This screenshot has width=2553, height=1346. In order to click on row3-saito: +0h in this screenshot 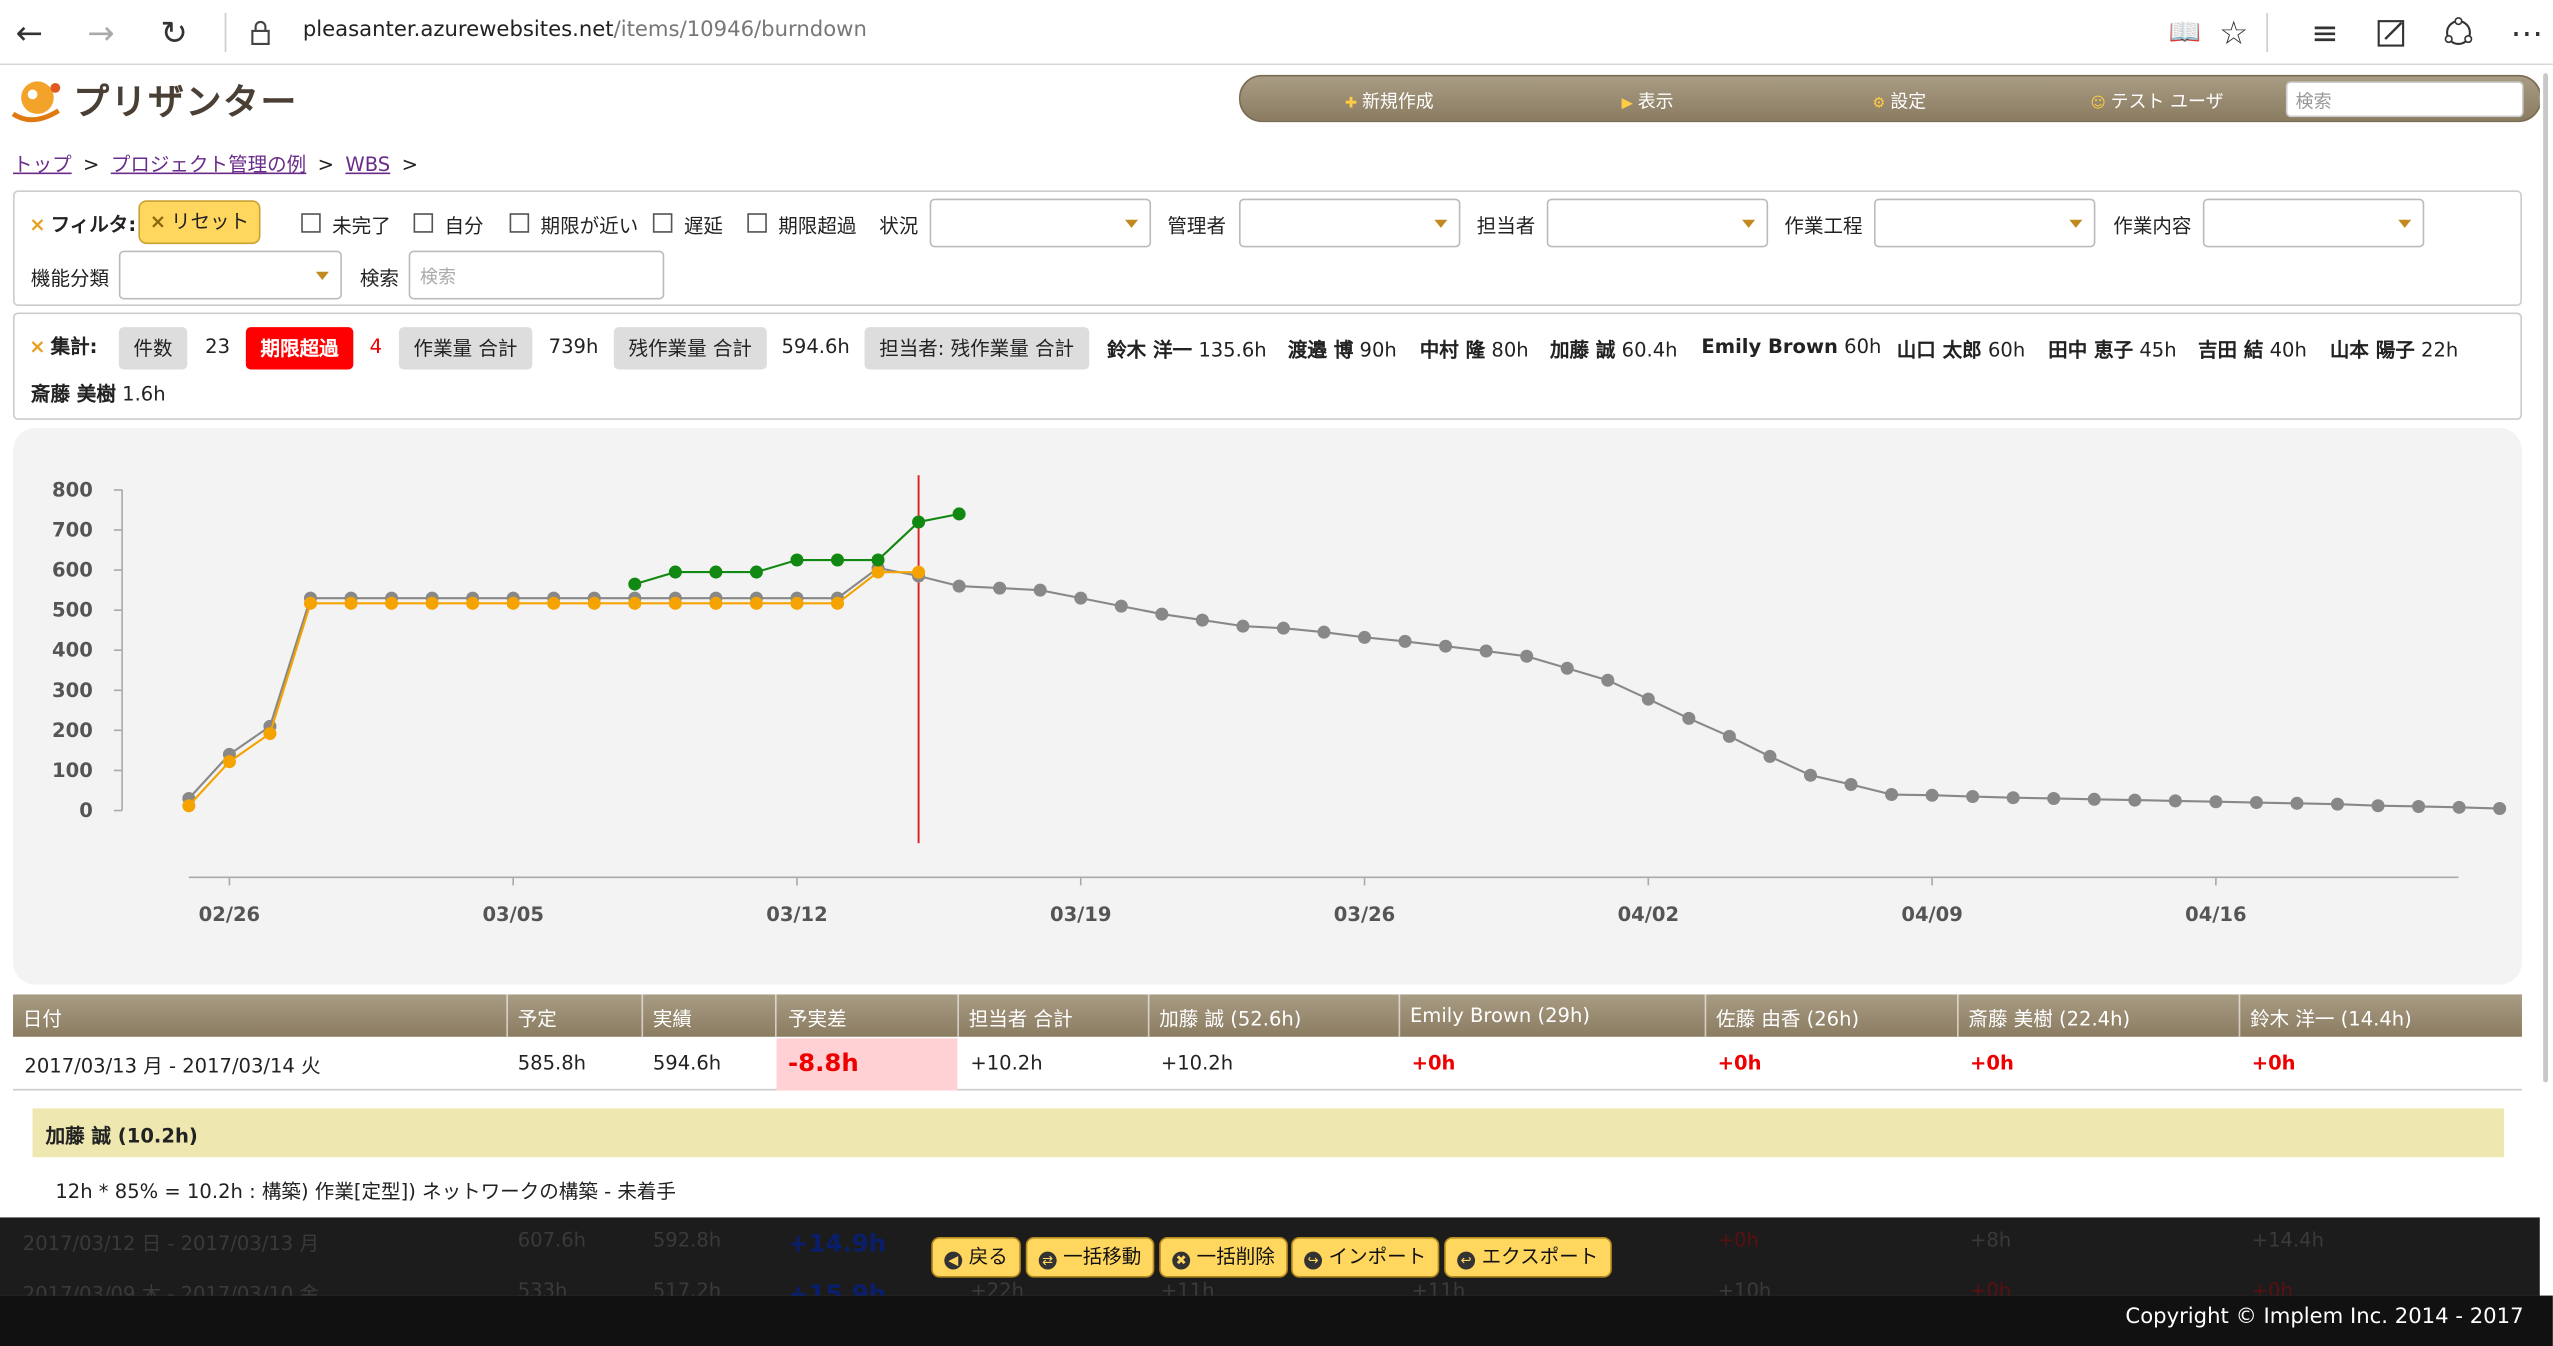, I will do `click(1991, 1287)`.